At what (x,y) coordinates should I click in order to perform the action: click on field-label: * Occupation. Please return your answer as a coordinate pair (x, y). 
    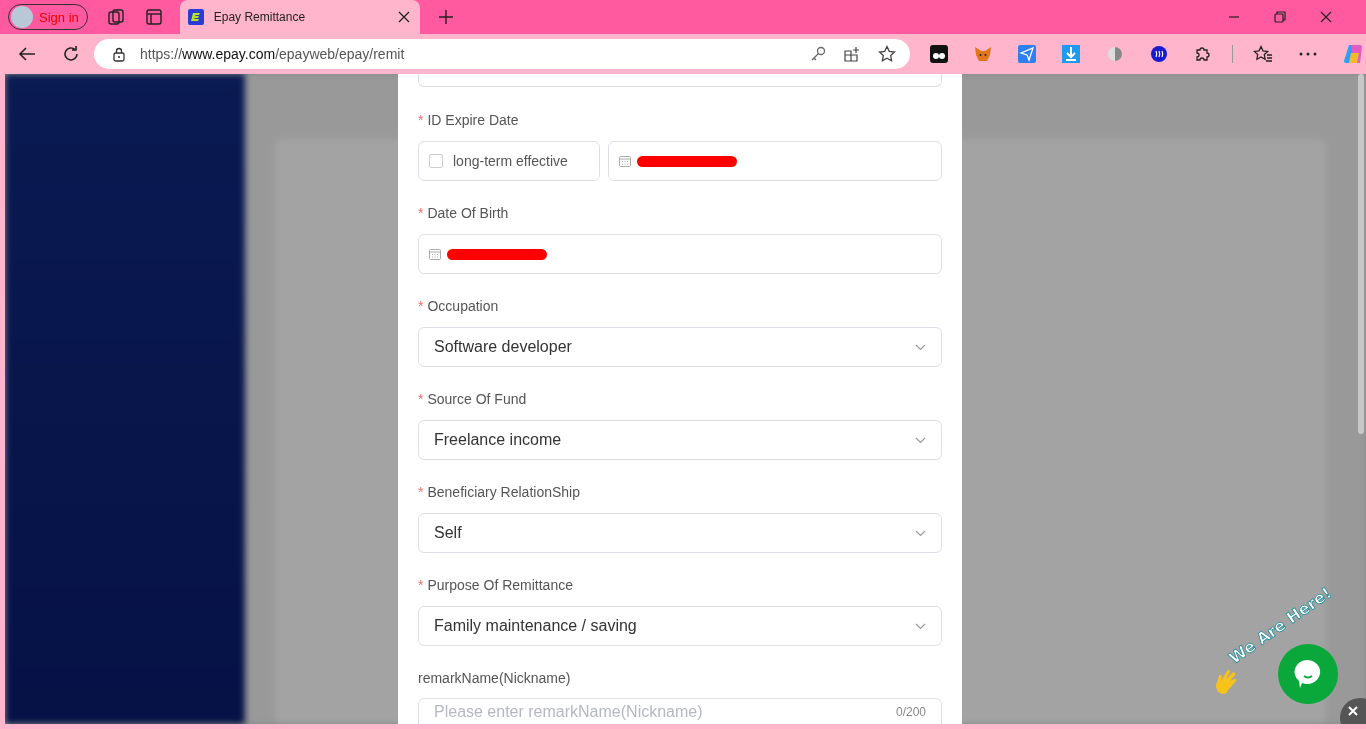
    Looking at the image, I should click on (459, 306).